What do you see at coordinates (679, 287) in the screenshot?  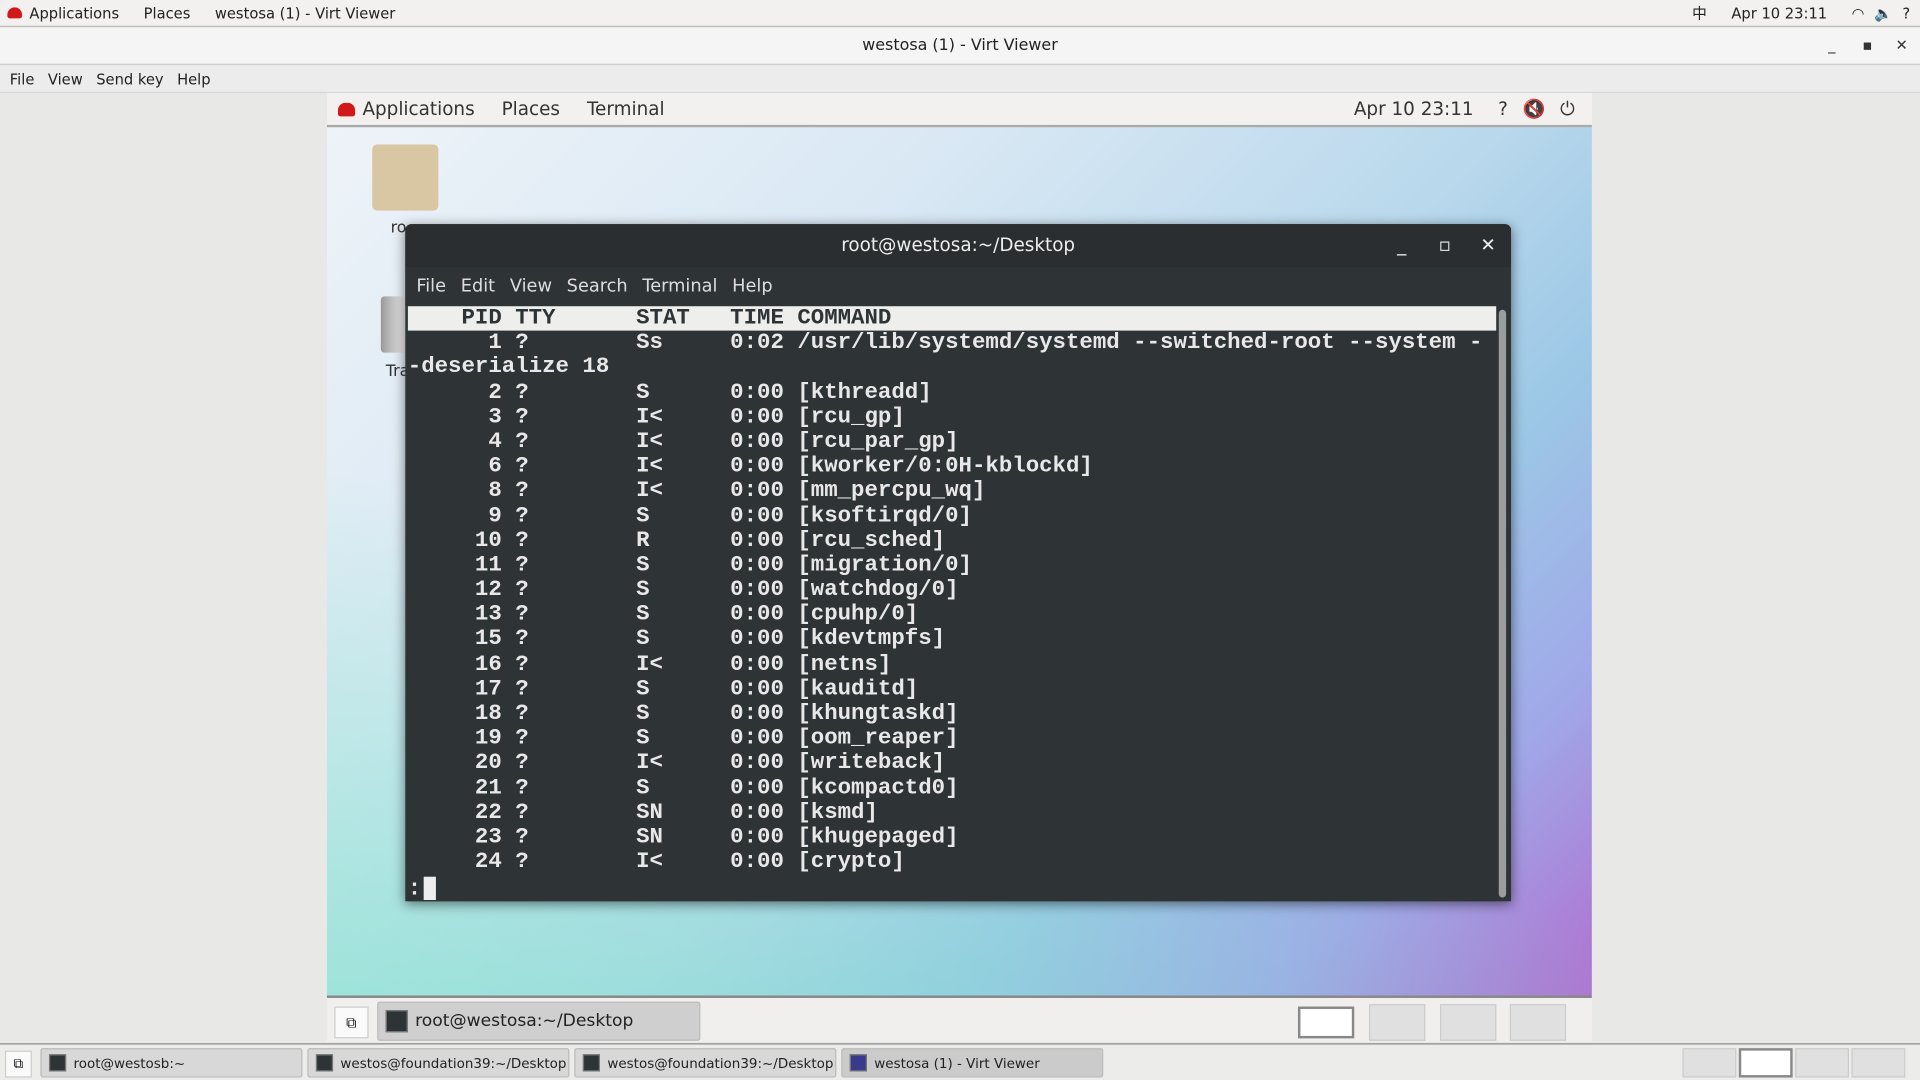 I see `menu-terminal: Terminal` at bounding box center [679, 287].